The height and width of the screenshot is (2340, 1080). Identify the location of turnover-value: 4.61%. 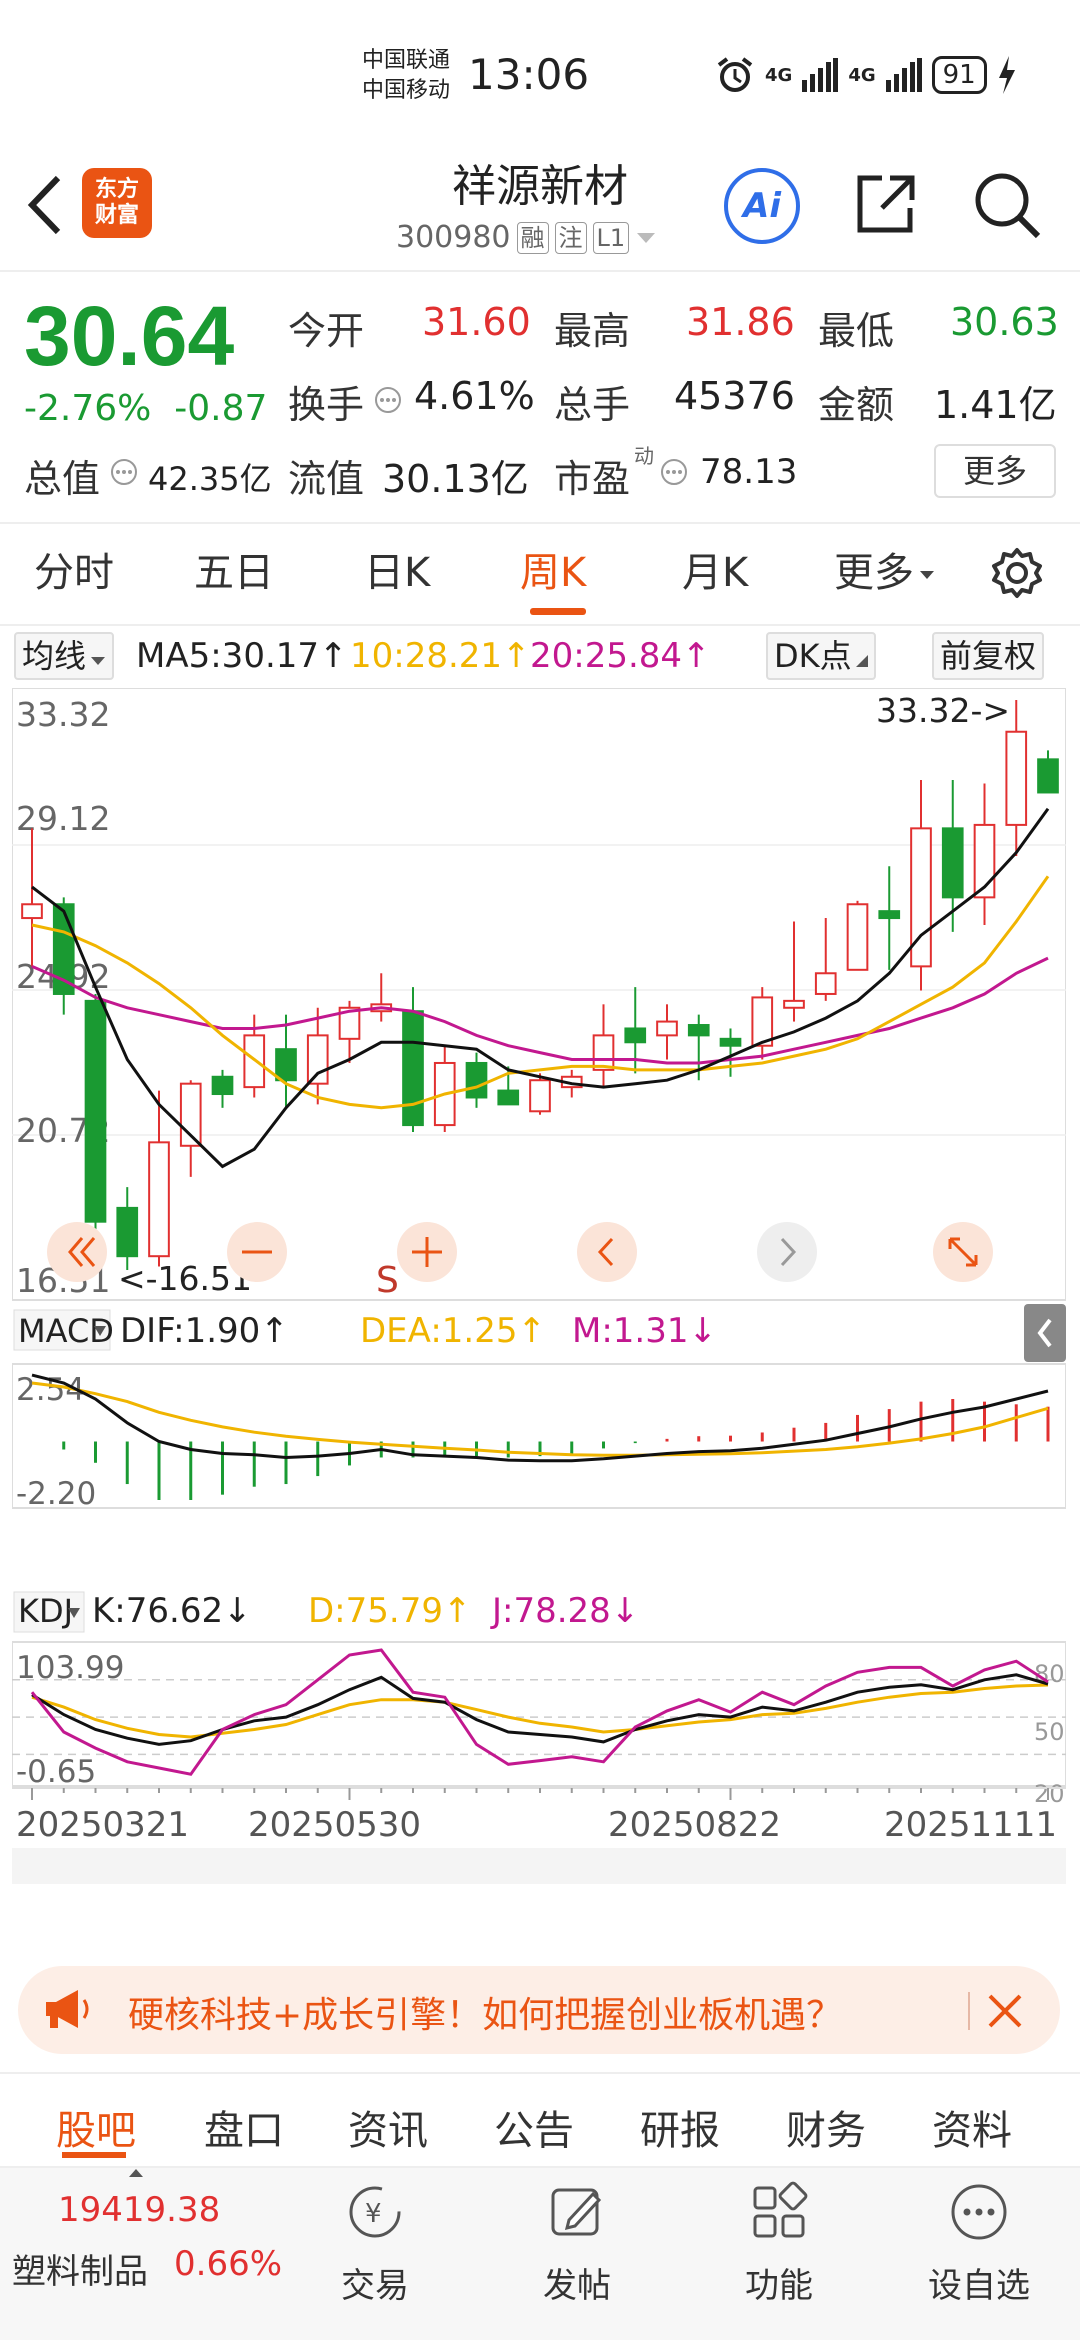
(474, 396).